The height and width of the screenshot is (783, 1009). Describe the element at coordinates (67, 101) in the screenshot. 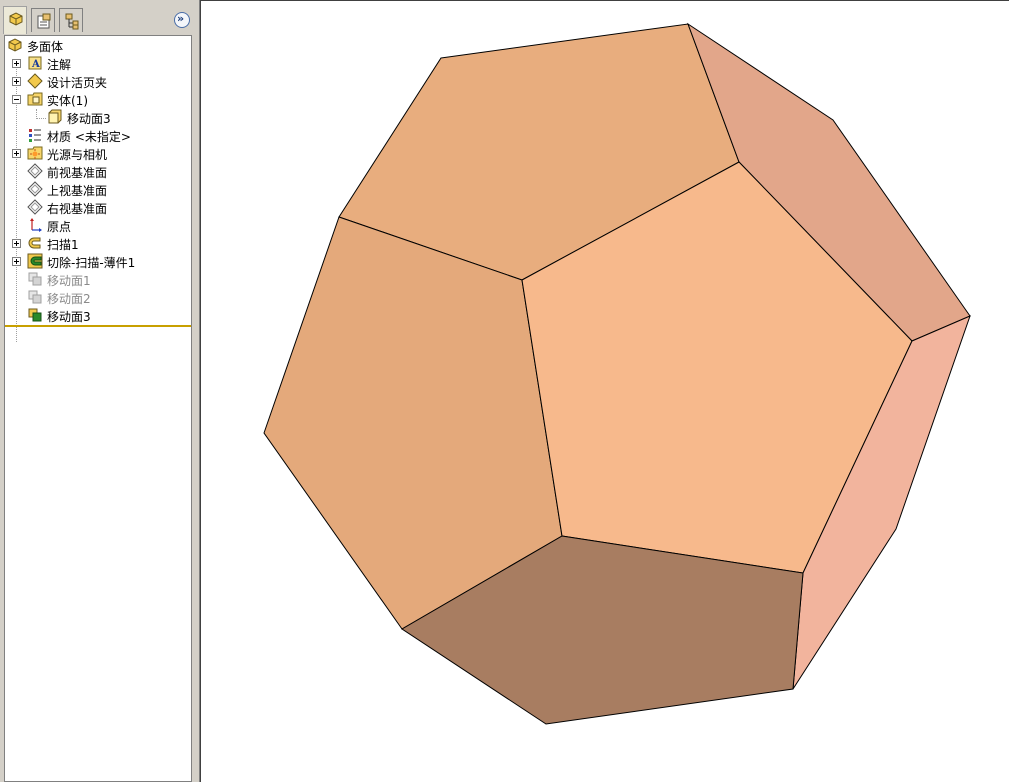

I see `tree-item-label: 实体(1)` at that location.